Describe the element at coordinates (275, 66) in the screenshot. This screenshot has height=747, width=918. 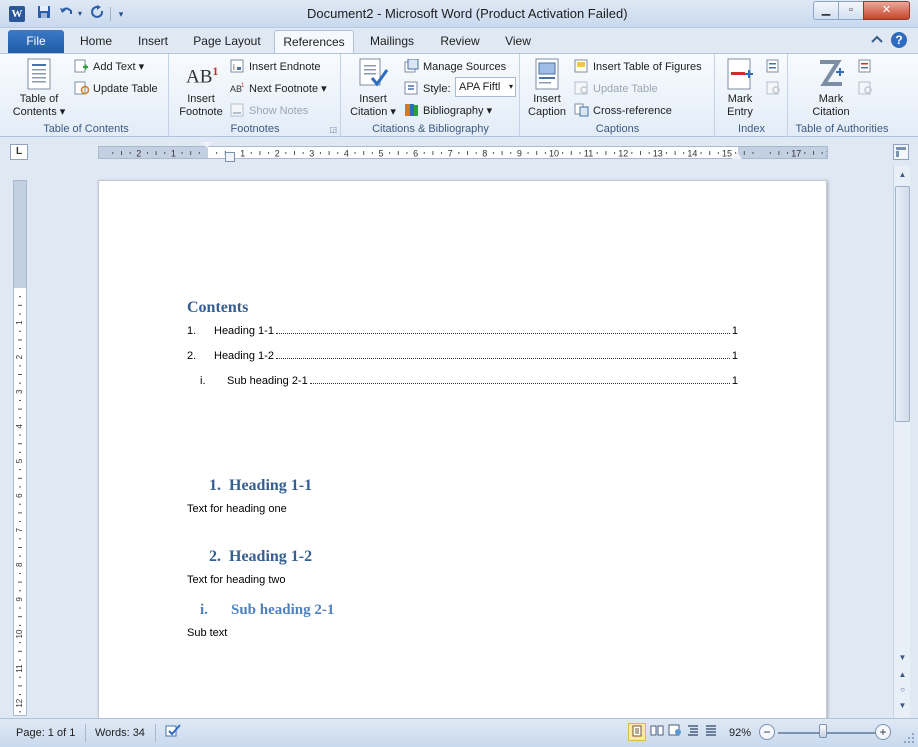
I see `insert-endnote-button: i Insert Endnote` at that location.